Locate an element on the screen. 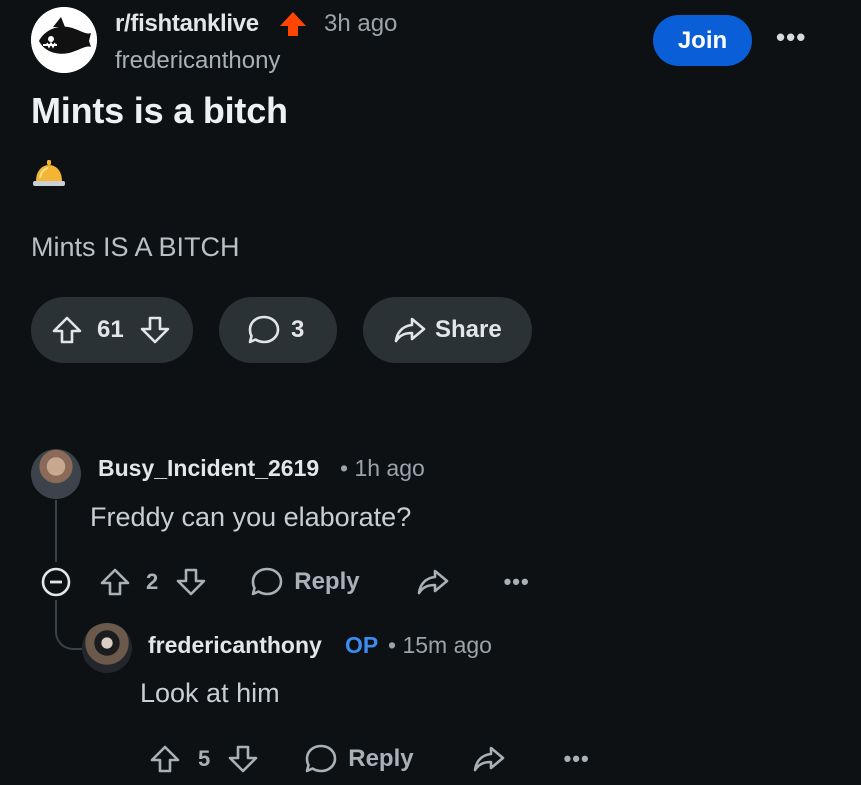 Image resolution: width=861 pixels, height=785 pixels. join-button: Join is located at coordinates (702, 40).